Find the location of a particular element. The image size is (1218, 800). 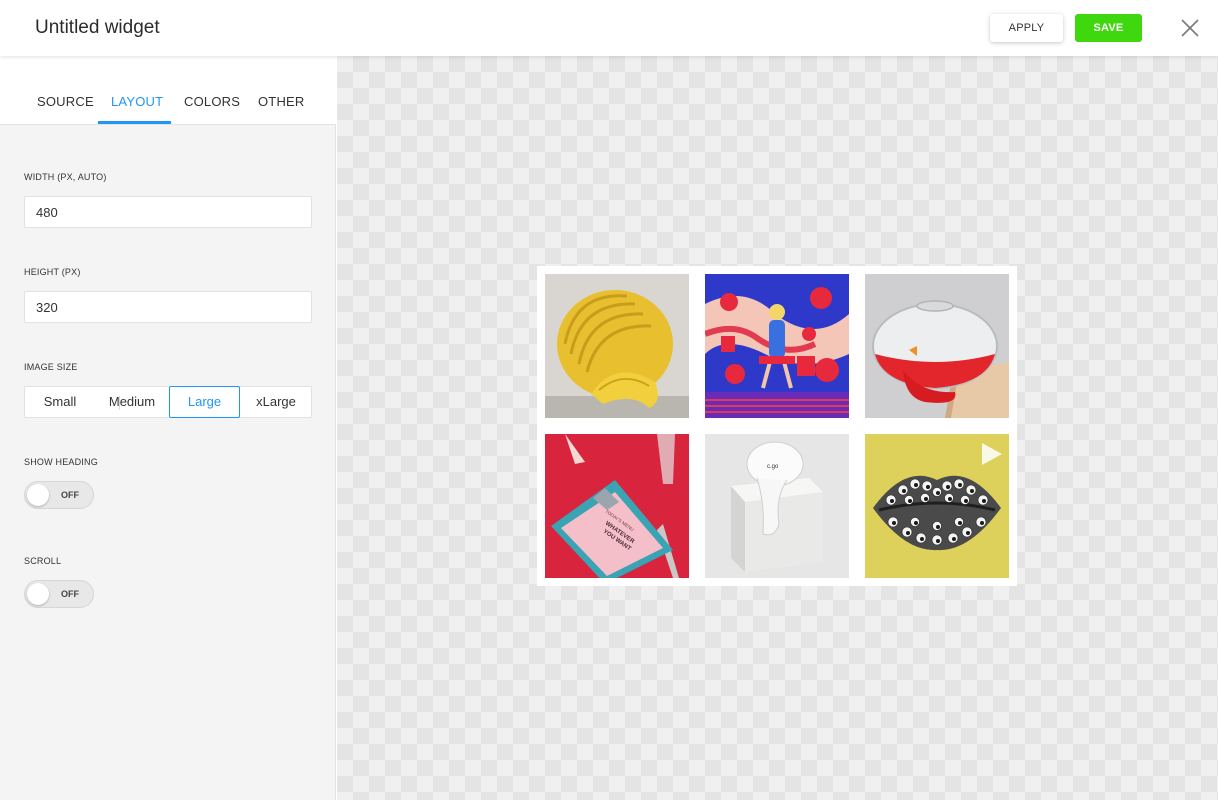

show-heading-toggle: OFF is located at coordinates (59, 495).